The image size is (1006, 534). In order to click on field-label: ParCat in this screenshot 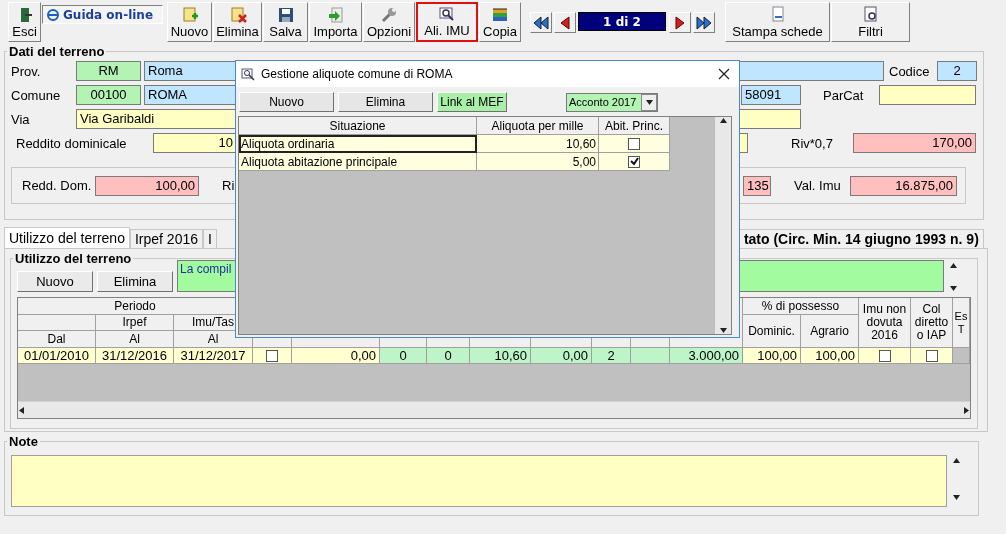, I will do `click(844, 95)`.